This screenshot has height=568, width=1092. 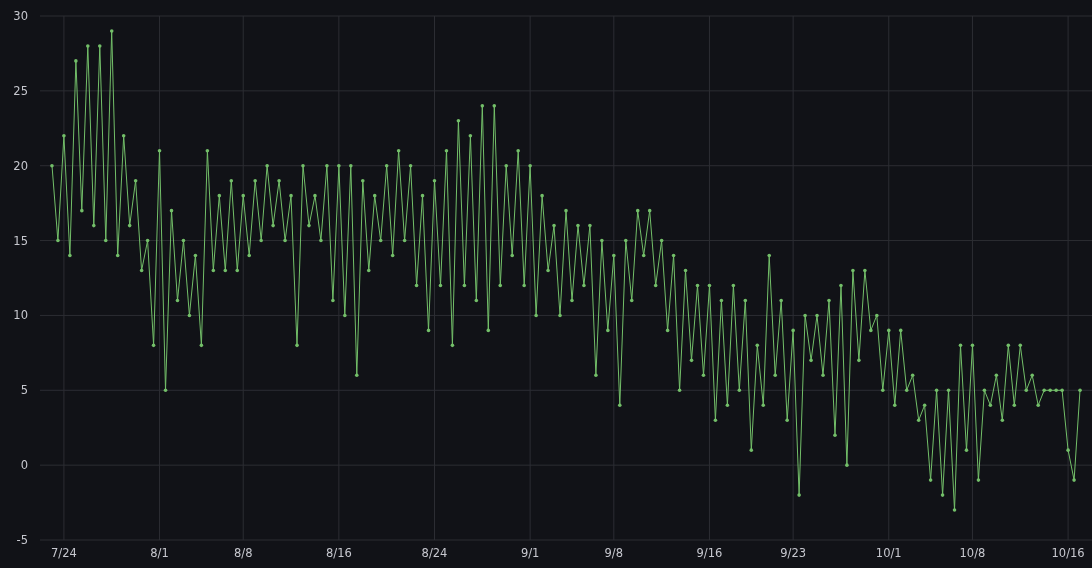 I want to click on axis-tick-label: 30, so click(x=20, y=16).